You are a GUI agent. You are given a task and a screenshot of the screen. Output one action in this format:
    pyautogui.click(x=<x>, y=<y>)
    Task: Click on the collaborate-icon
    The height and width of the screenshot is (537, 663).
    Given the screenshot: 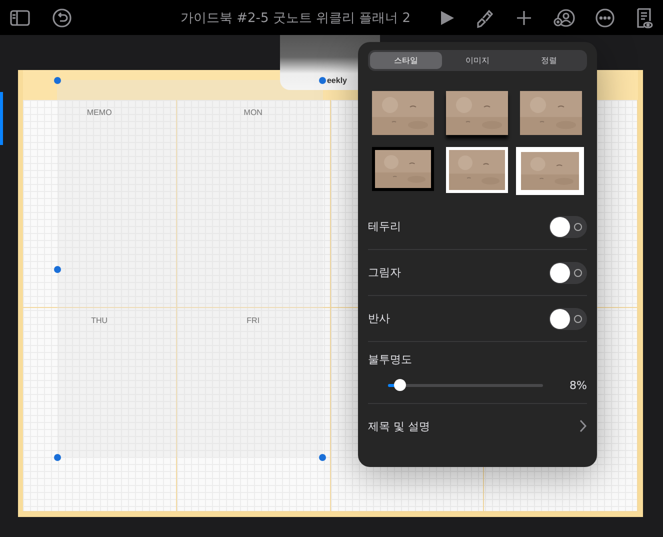 What is the action you would take?
    pyautogui.click(x=564, y=18)
    